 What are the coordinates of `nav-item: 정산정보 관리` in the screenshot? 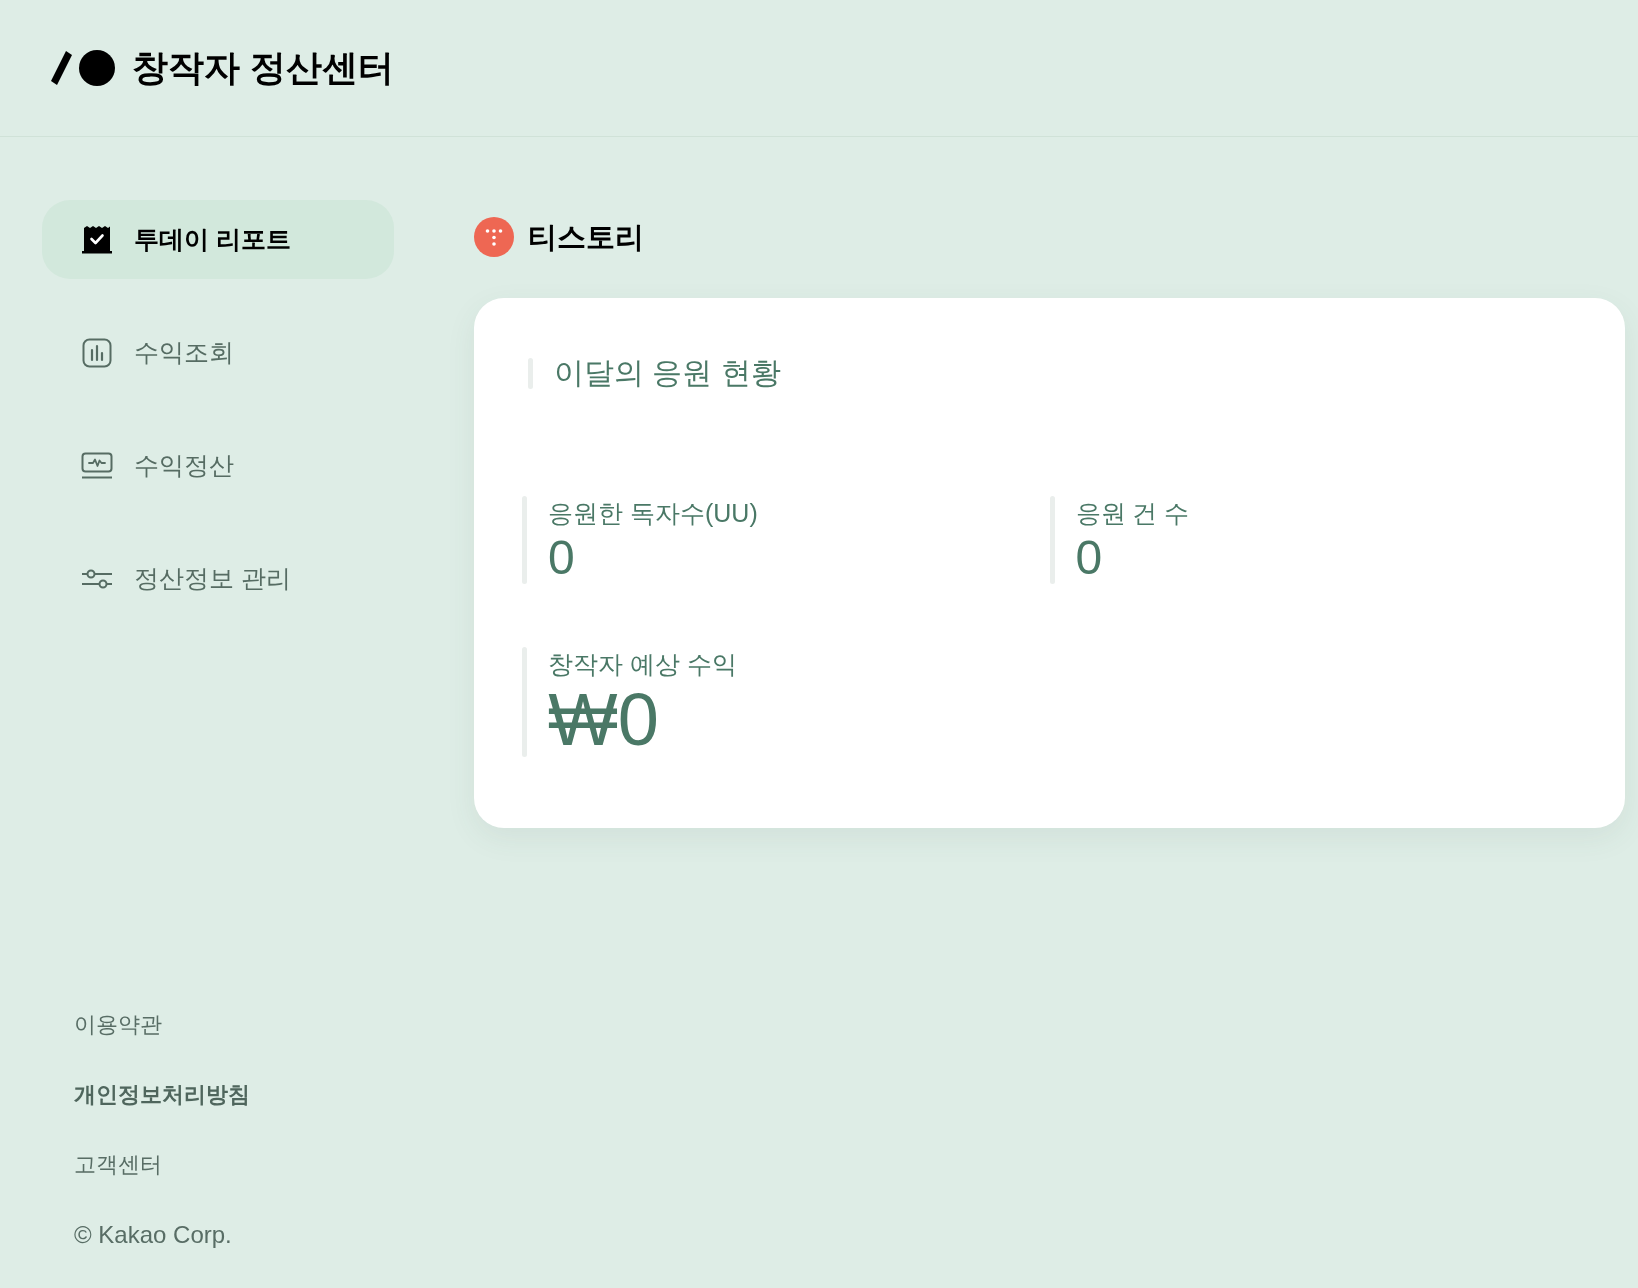 It's located at (218, 578).